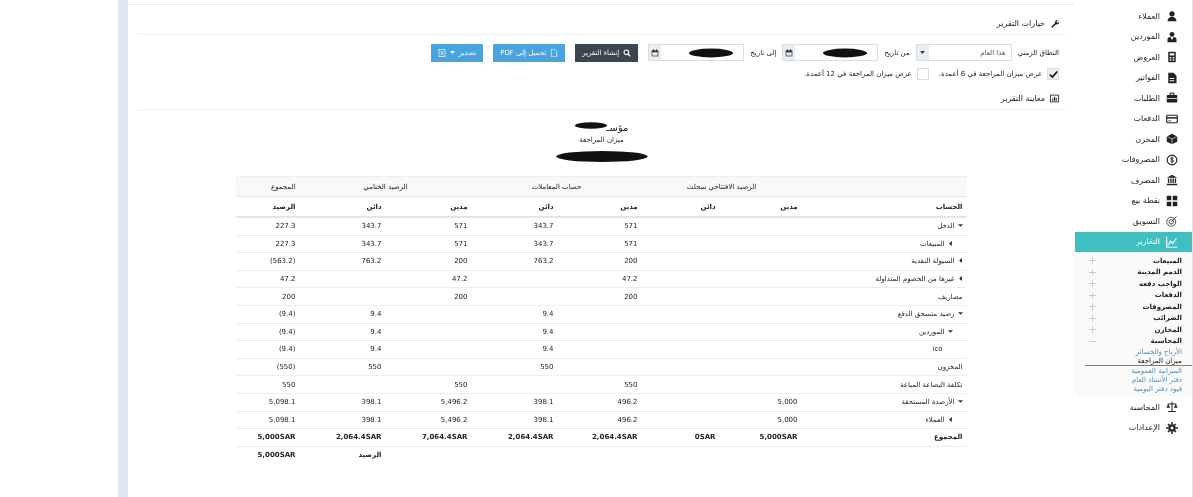 The height and width of the screenshot is (497, 1193). What do you see at coordinates (1172, 57) in the screenshot?
I see `calculator-icon` at bounding box center [1172, 57].